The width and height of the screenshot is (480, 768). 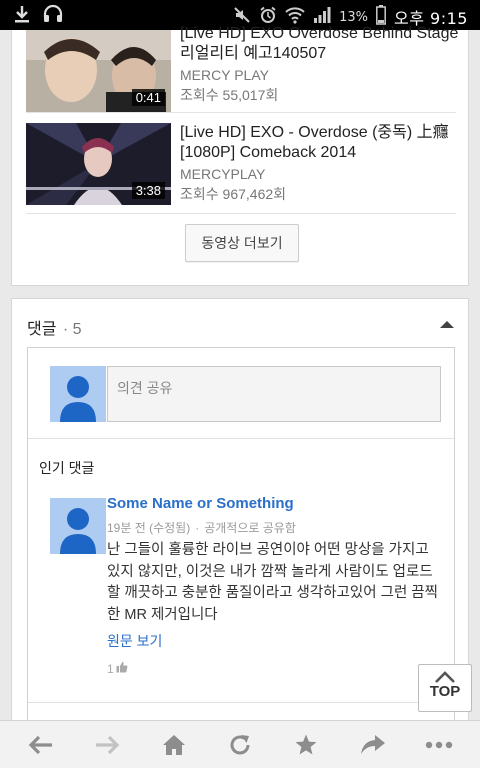 I want to click on share-button, so click(x=373, y=745).